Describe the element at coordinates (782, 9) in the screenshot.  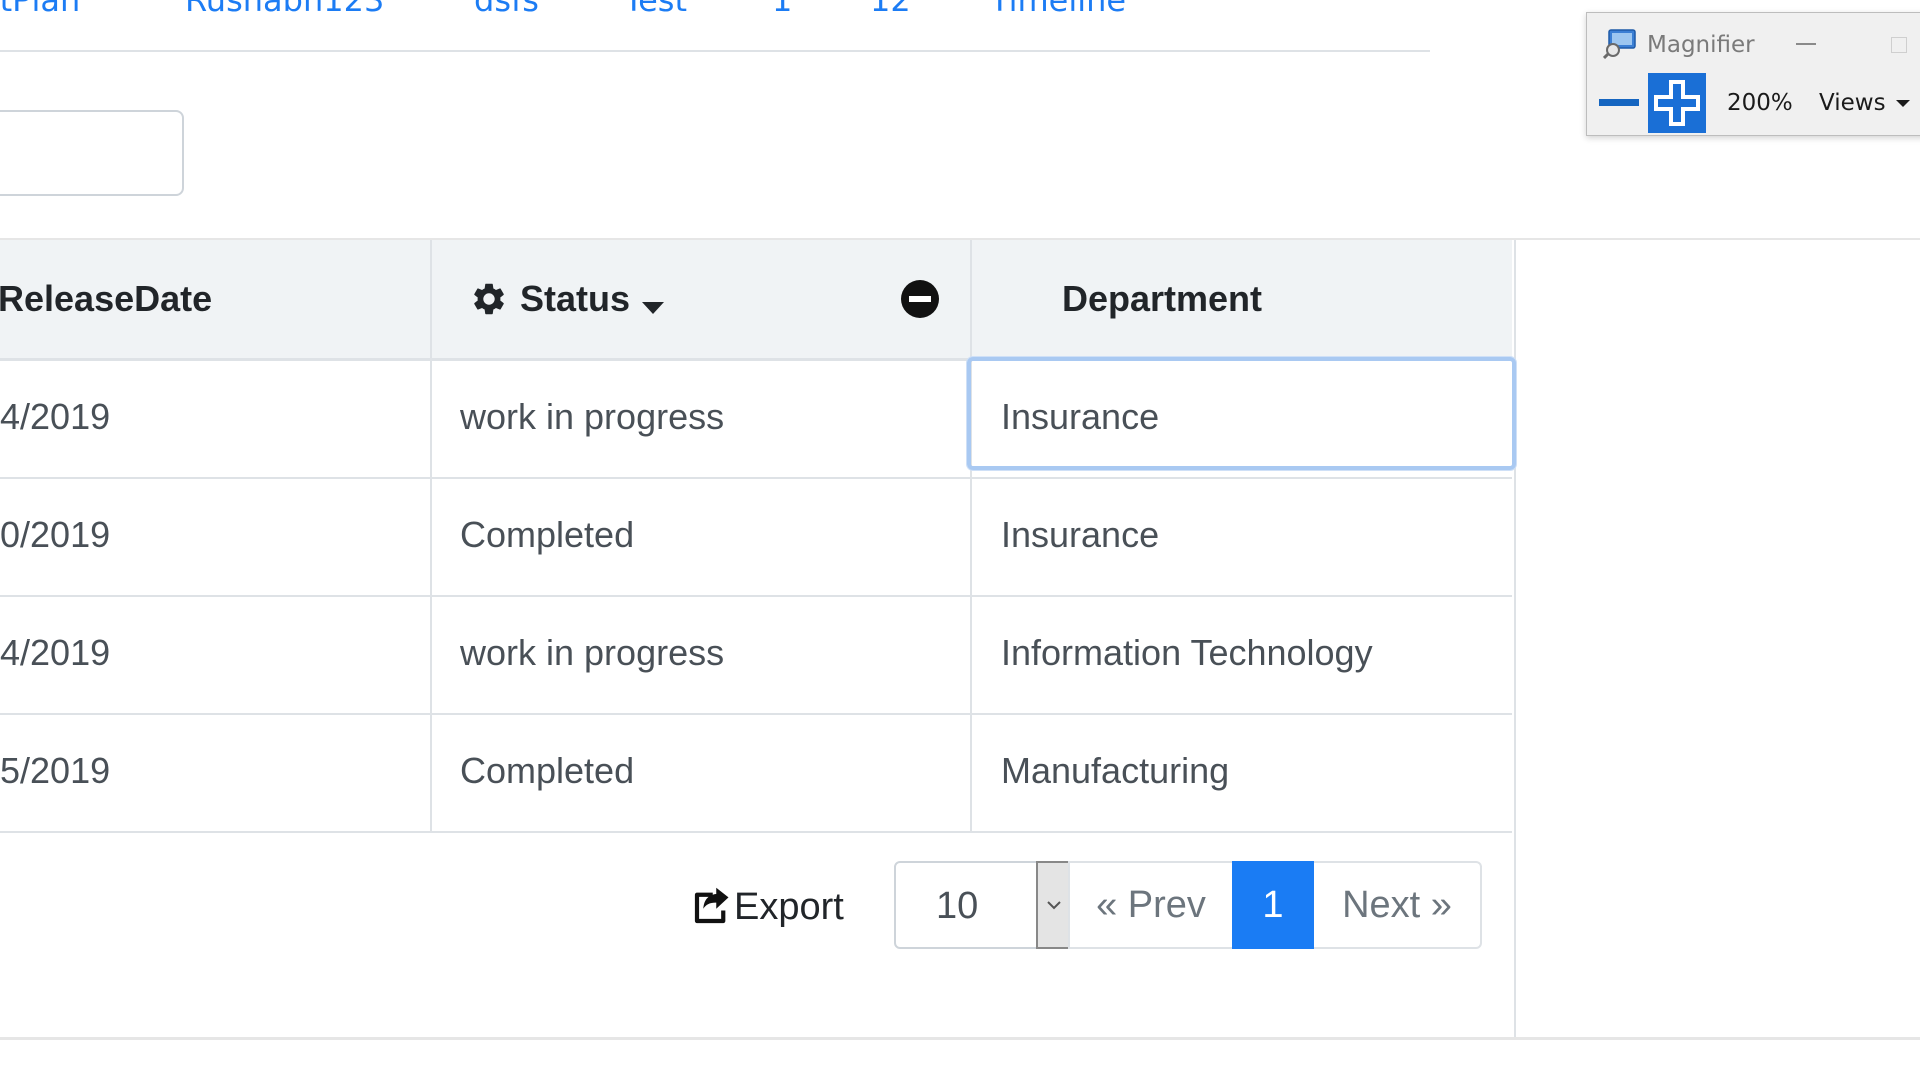
I see `tab-1: 1` at that location.